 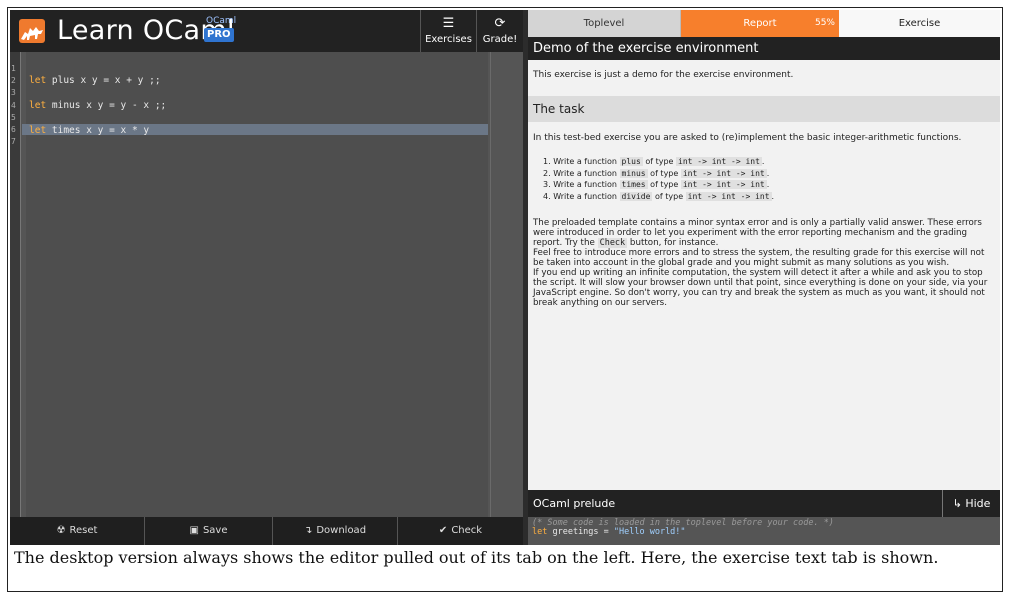 I want to click on edition-badge: PRO, so click(x=219, y=35).